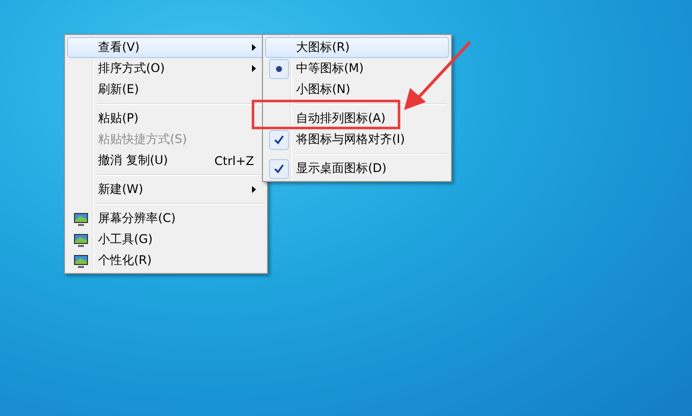 This screenshot has height=416, width=692. I want to click on menu-item: 刷新(E), so click(166, 89).